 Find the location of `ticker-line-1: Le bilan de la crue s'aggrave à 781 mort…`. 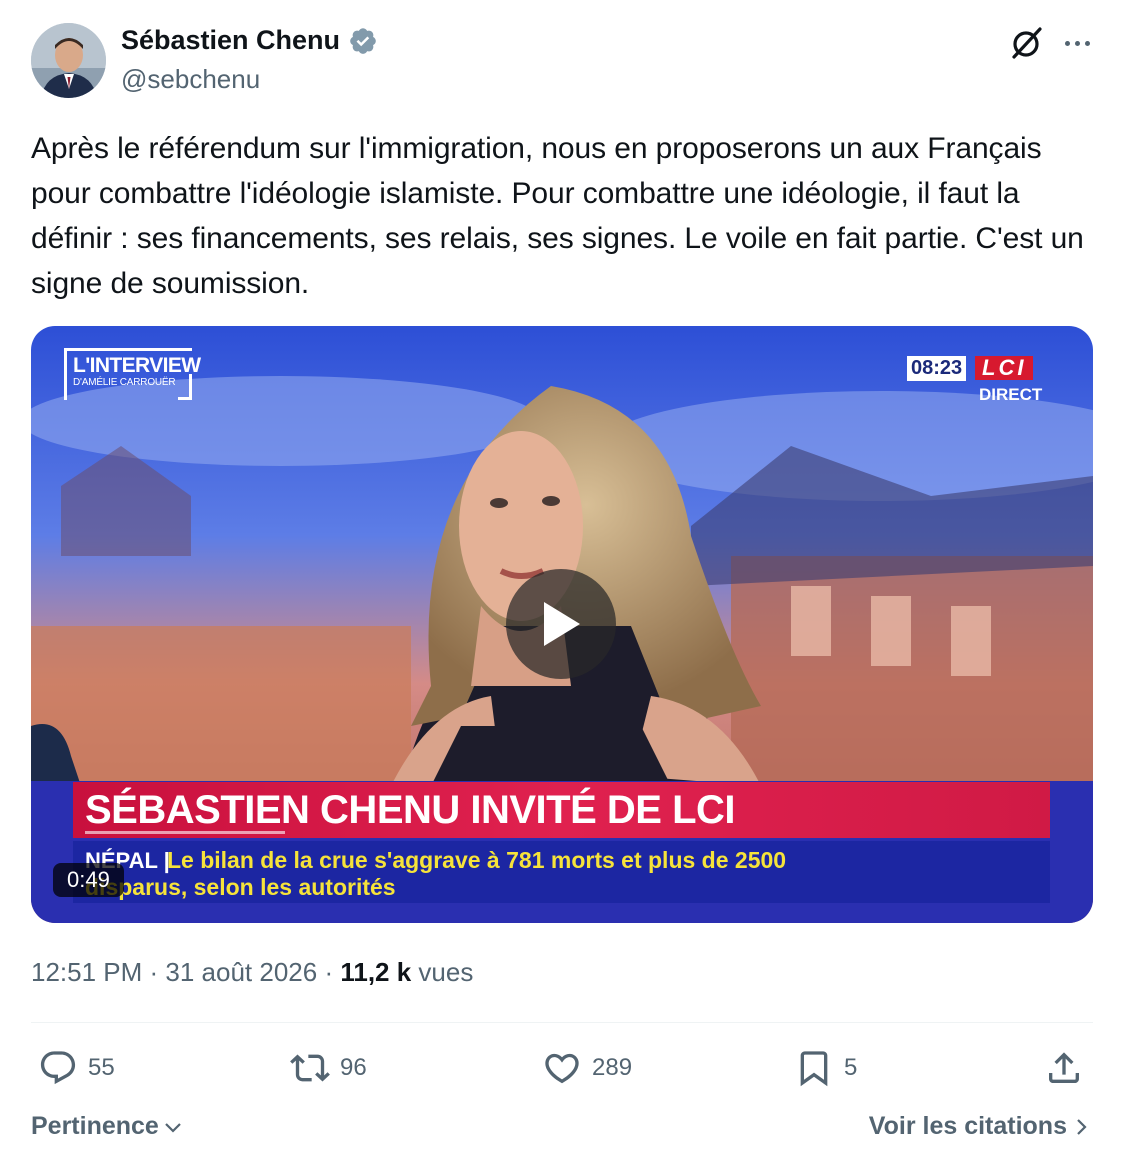

ticker-line-1: Le bilan de la crue s'aggrave à 781 mort… is located at coordinates (477, 860).